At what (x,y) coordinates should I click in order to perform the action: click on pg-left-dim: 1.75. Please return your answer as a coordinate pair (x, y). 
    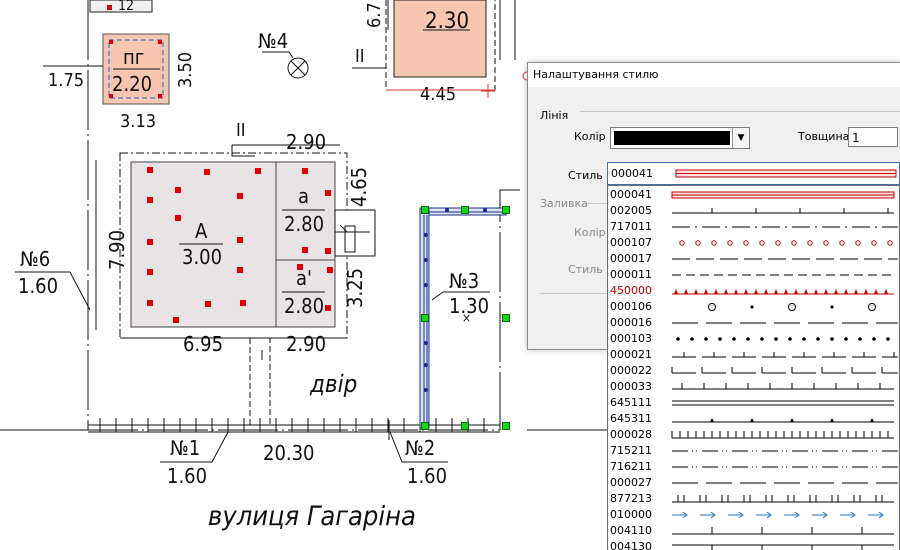
    Looking at the image, I should click on (66, 80).